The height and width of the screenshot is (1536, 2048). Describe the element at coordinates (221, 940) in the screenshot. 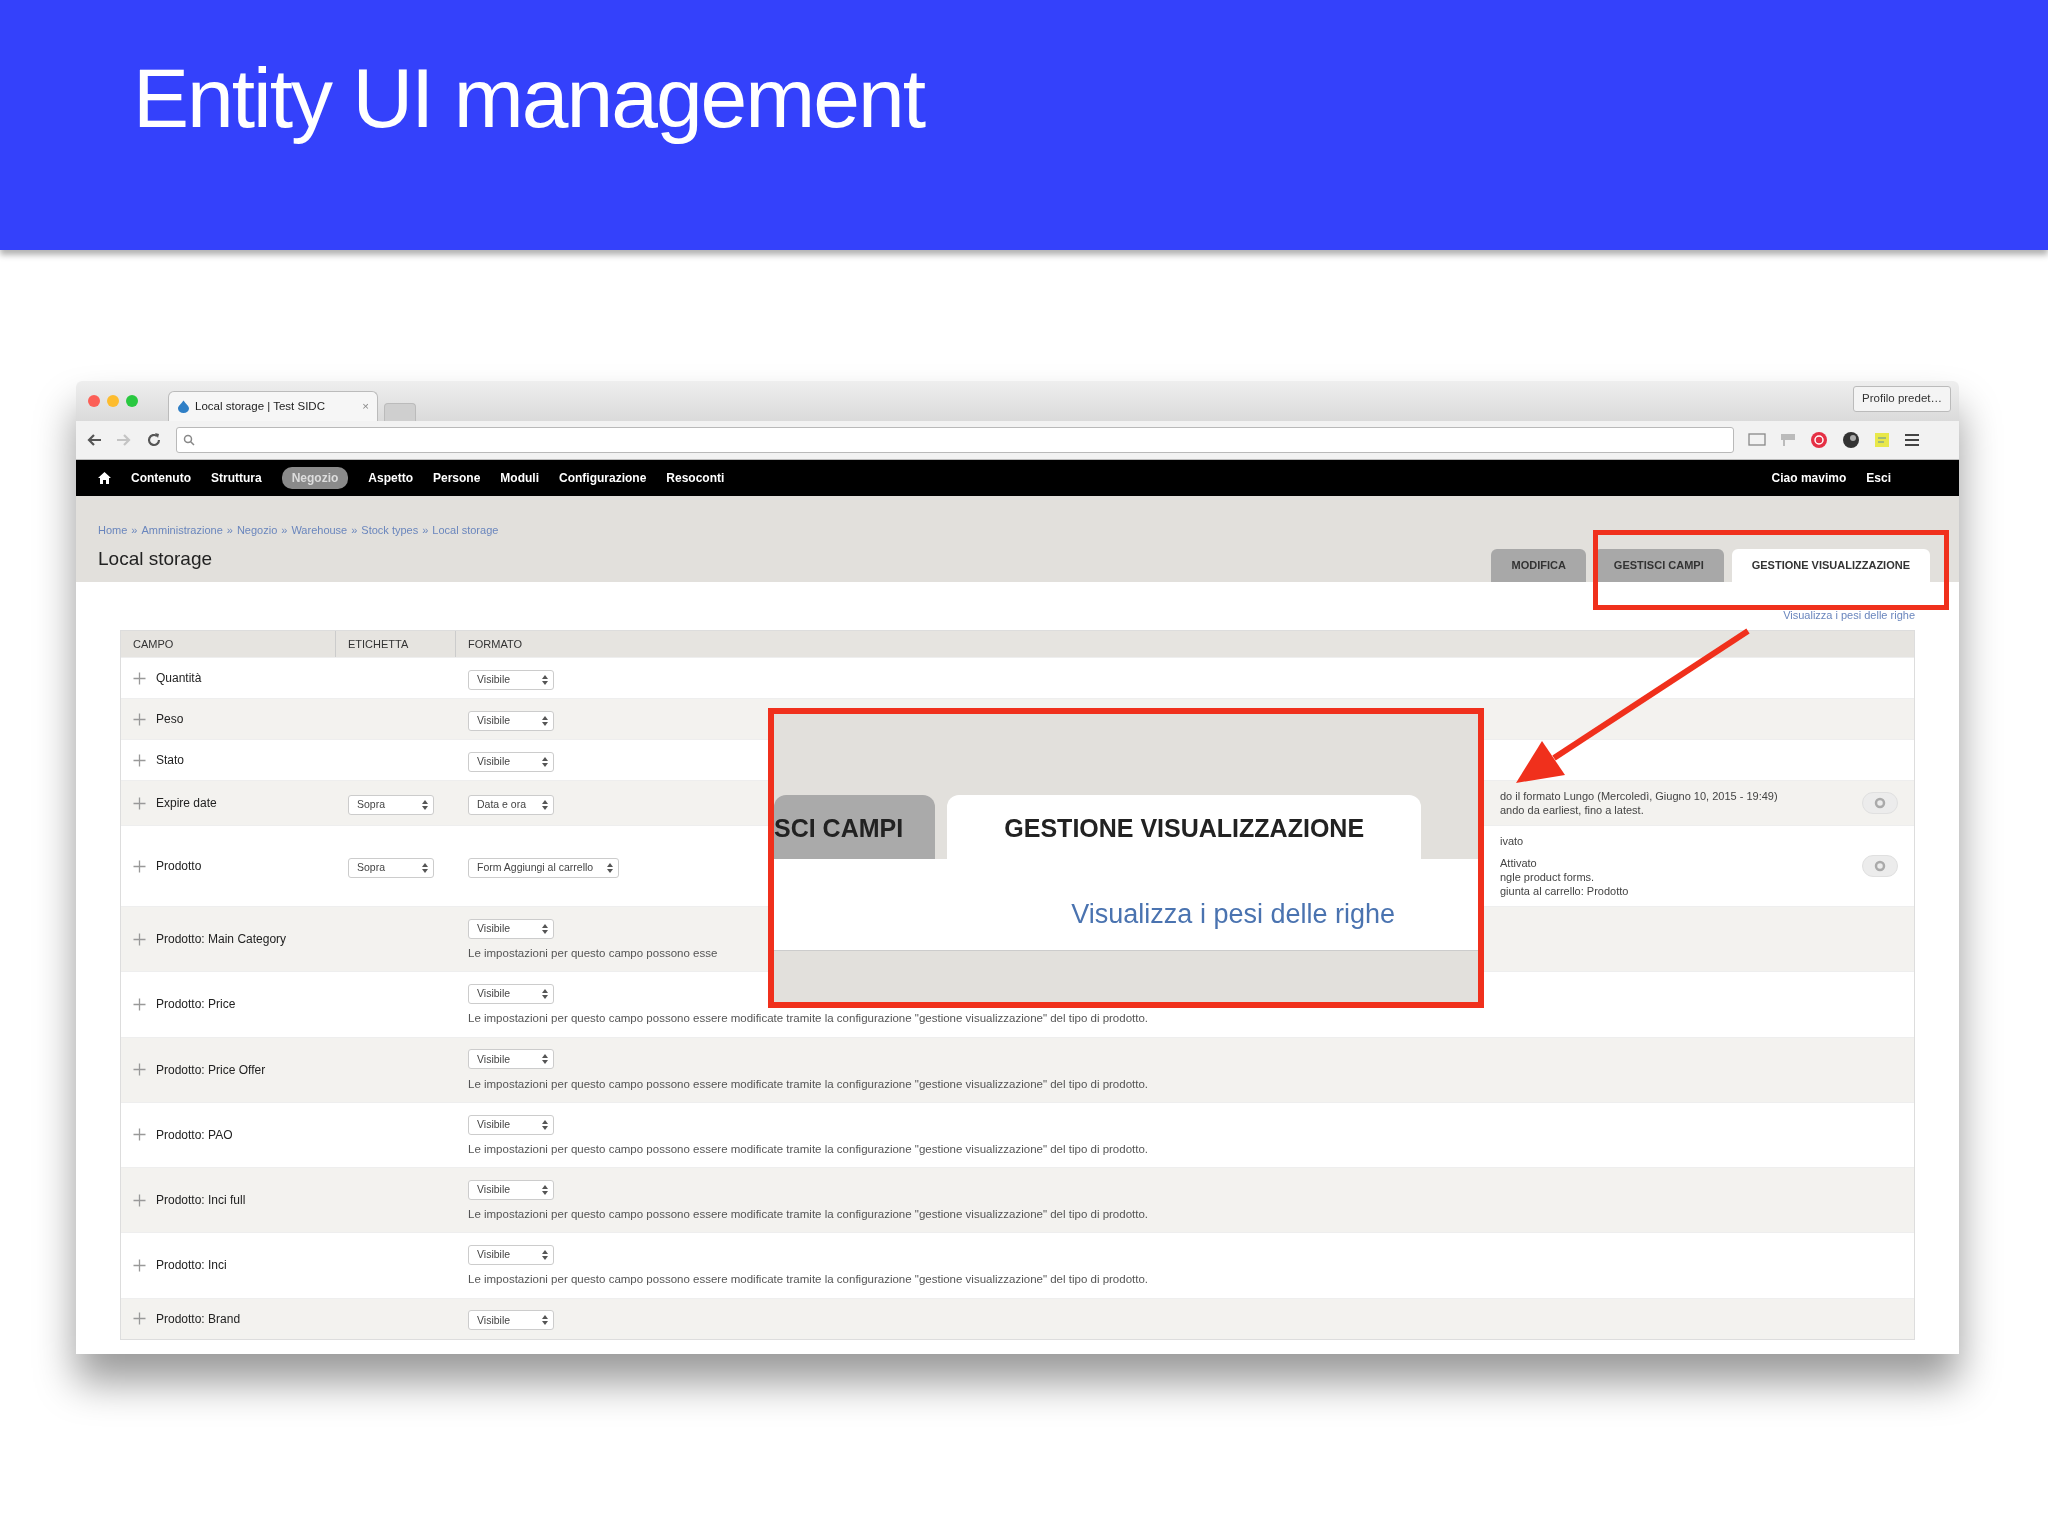

I see `field-name: Prodotto: Main Category` at that location.